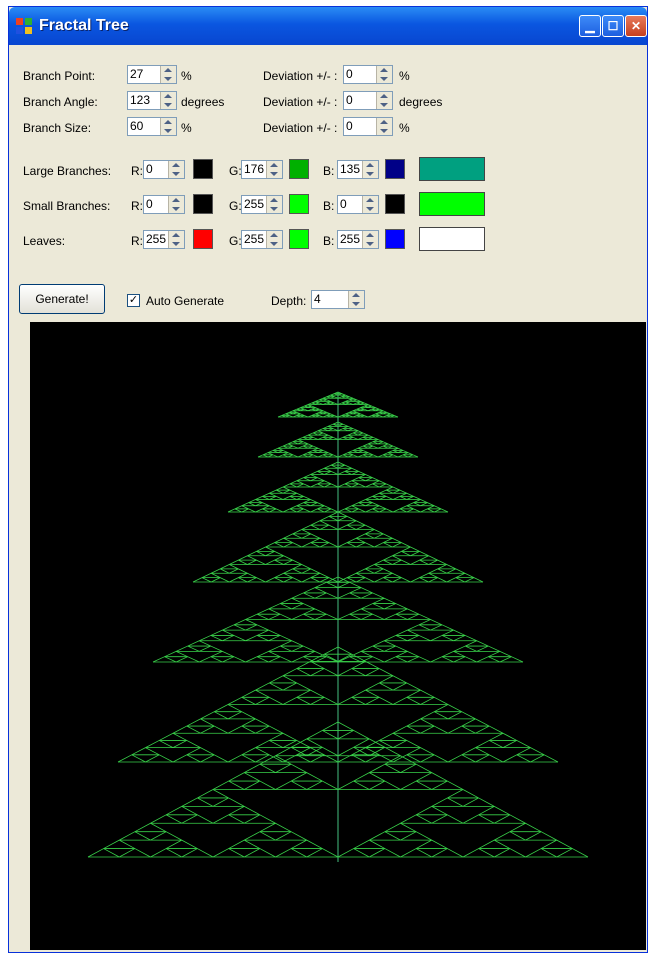 The width and height of the screenshot is (652, 957). I want to click on branch-point-unit: %, so click(186, 76).